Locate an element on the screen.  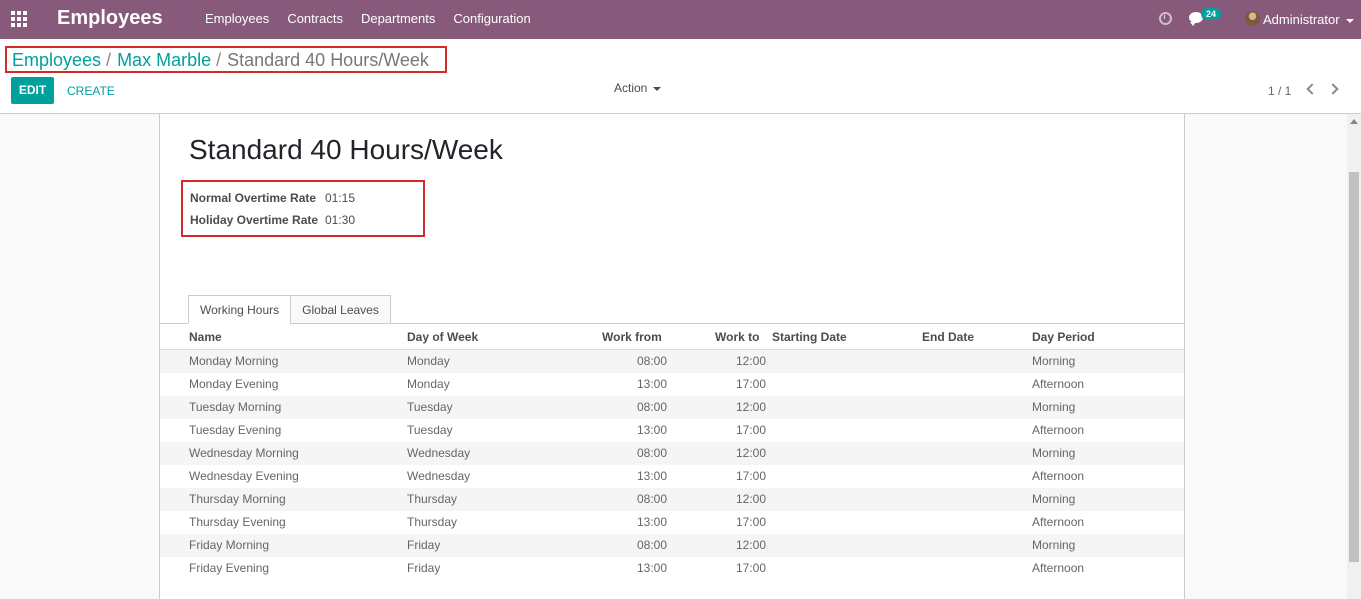
cell-name: Monday Evening is located at coordinates (234, 384).